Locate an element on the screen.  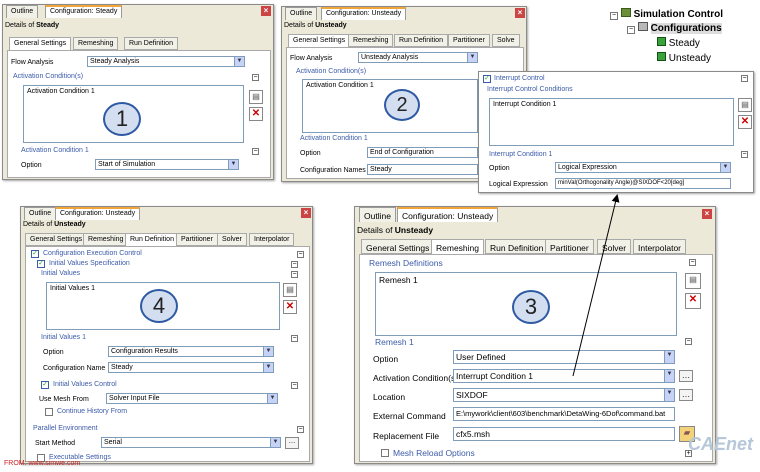
caenet-logo: CAEnet is located at coordinates (721, 444).